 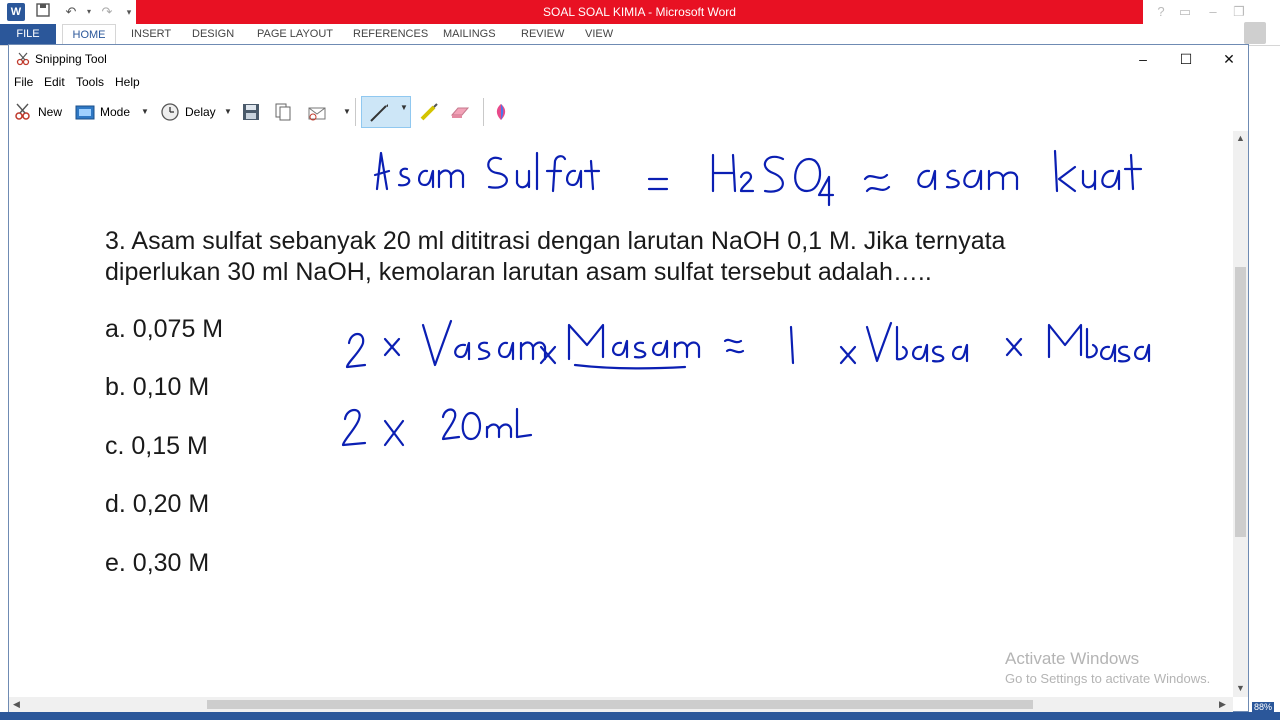 What do you see at coordinates (43, 12) in the screenshot?
I see `save-icon` at bounding box center [43, 12].